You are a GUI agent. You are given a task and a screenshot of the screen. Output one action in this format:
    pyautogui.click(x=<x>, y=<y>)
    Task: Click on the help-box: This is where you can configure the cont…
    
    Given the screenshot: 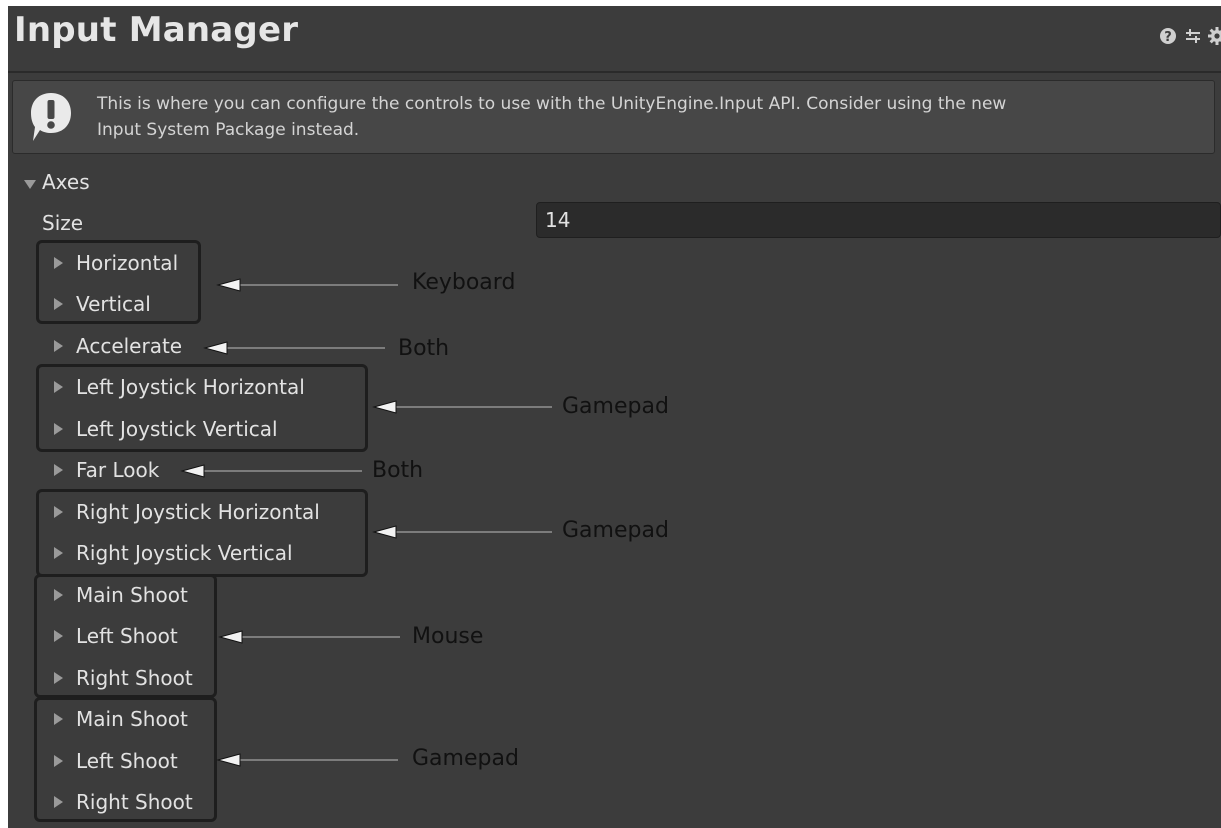 What is the action you would take?
    pyautogui.click(x=613, y=117)
    